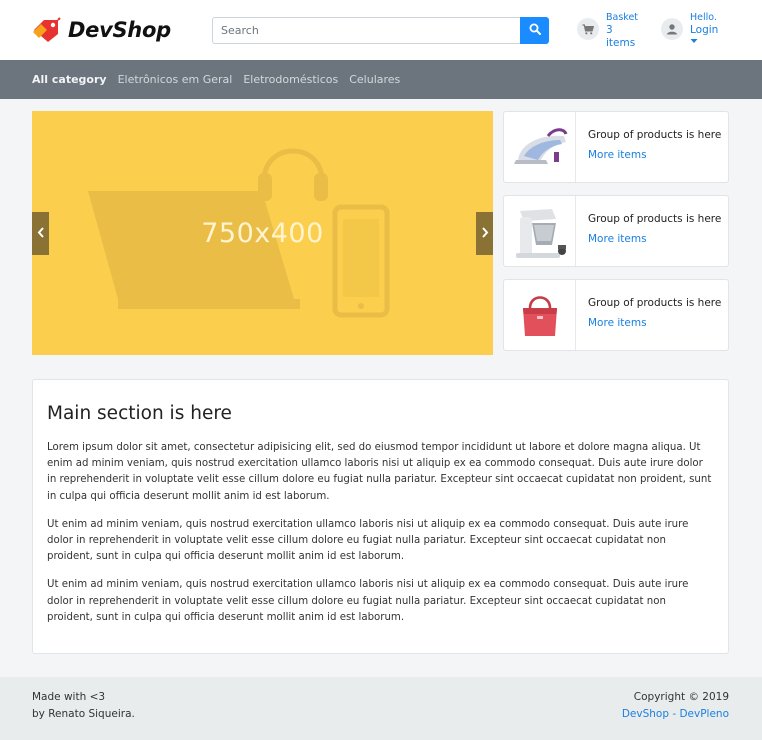  What do you see at coordinates (675, 714) in the screenshot?
I see `footer-devshop-link: DevShop - DevPleno` at bounding box center [675, 714].